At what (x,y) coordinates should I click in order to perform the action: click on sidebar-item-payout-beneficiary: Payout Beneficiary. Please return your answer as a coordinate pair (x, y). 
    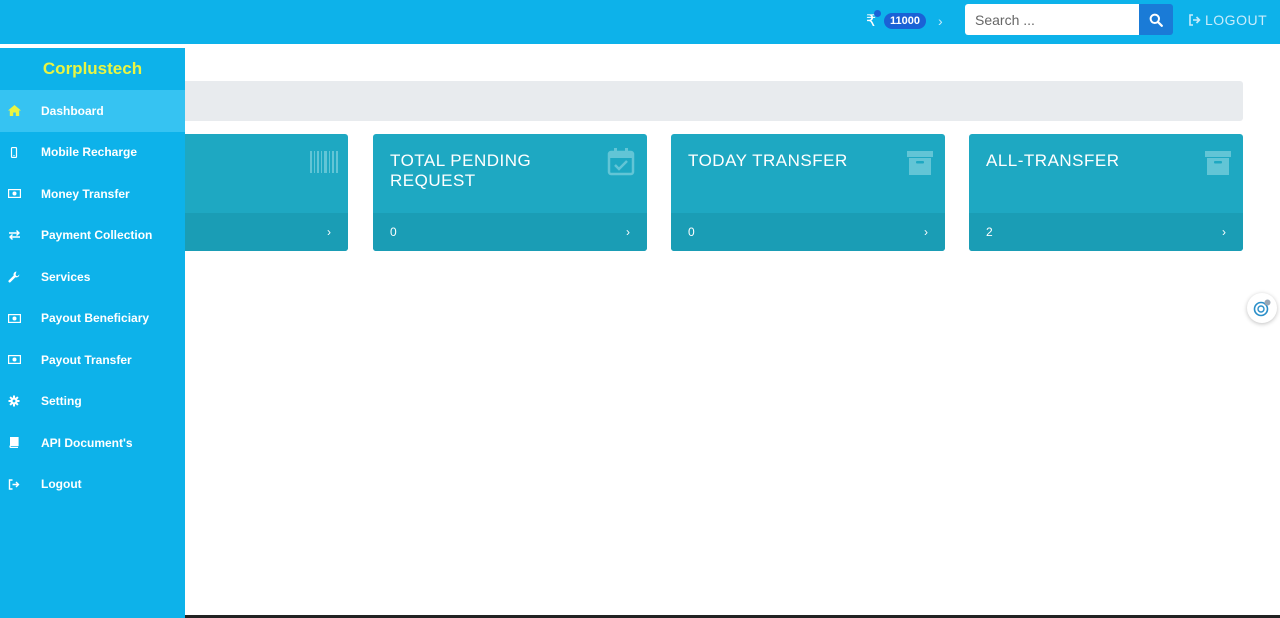
    Looking at the image, I should click on (92, 319).